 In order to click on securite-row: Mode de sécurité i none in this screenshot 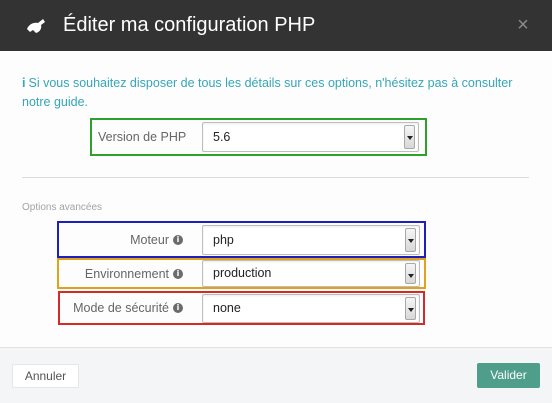, I will do `click(241, 308)`.